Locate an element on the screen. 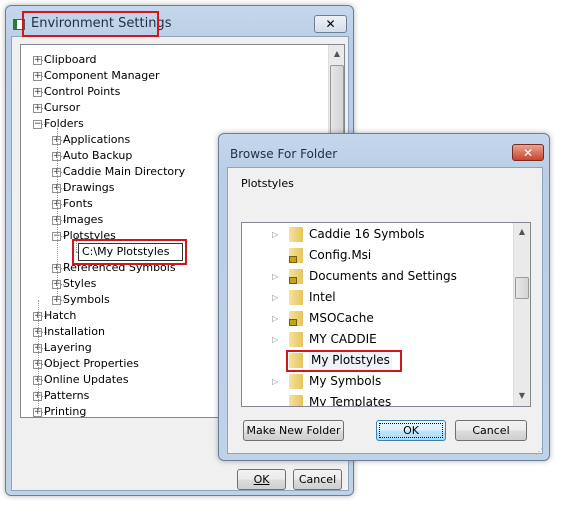 Image resolution: width=563 pixels, height=506 pixels. tree-item-label: Hatch is located at coordinates (60, 315).